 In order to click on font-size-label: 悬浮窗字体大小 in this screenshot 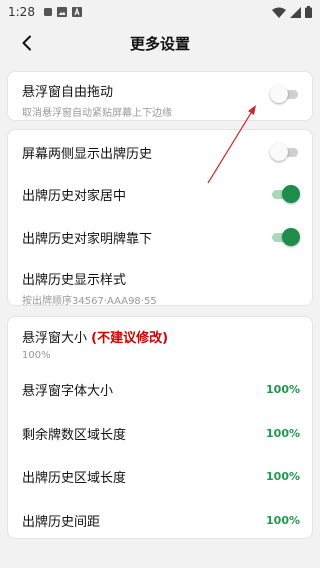, I will do `click(68, 391)`.